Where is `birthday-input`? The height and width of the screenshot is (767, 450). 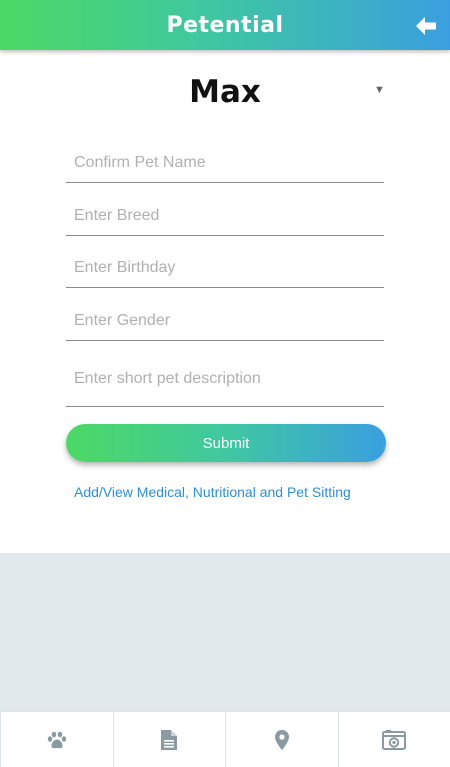 birthday-input is located at coordinates (225, 266).